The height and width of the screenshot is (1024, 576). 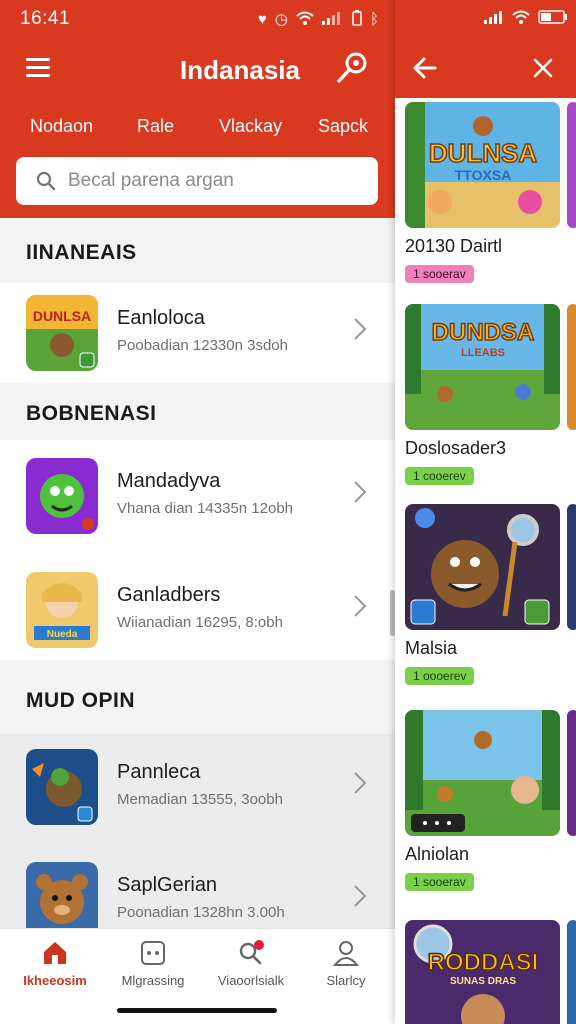 What do you see at coordinates (346, 980) in the screenshot?
I see `nav-label: Slarlcy` at bounding box center [346, 980].